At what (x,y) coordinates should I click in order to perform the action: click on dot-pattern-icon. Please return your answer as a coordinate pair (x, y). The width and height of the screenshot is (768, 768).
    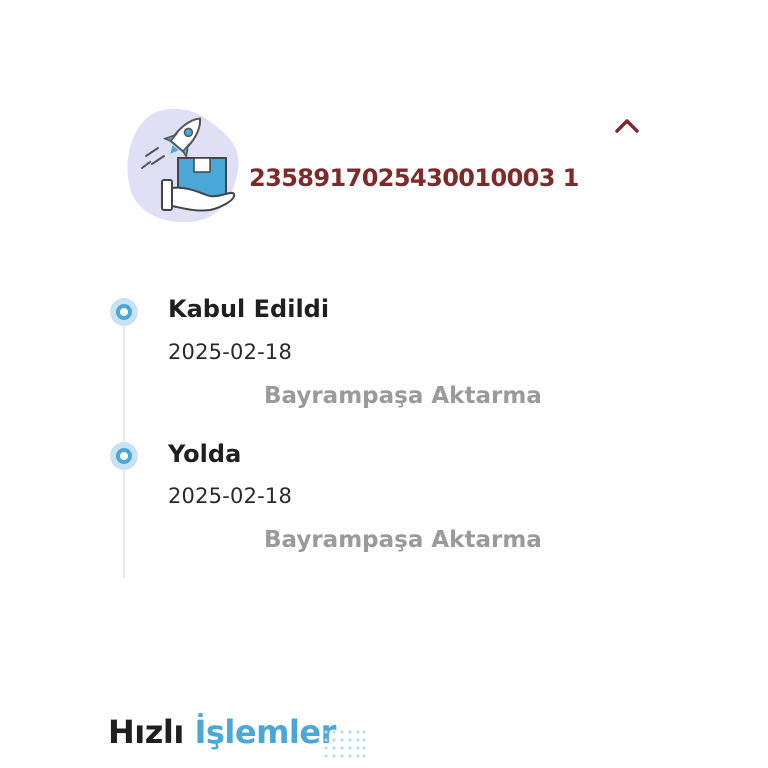
    Looking at the image, I should click on (345, 744).